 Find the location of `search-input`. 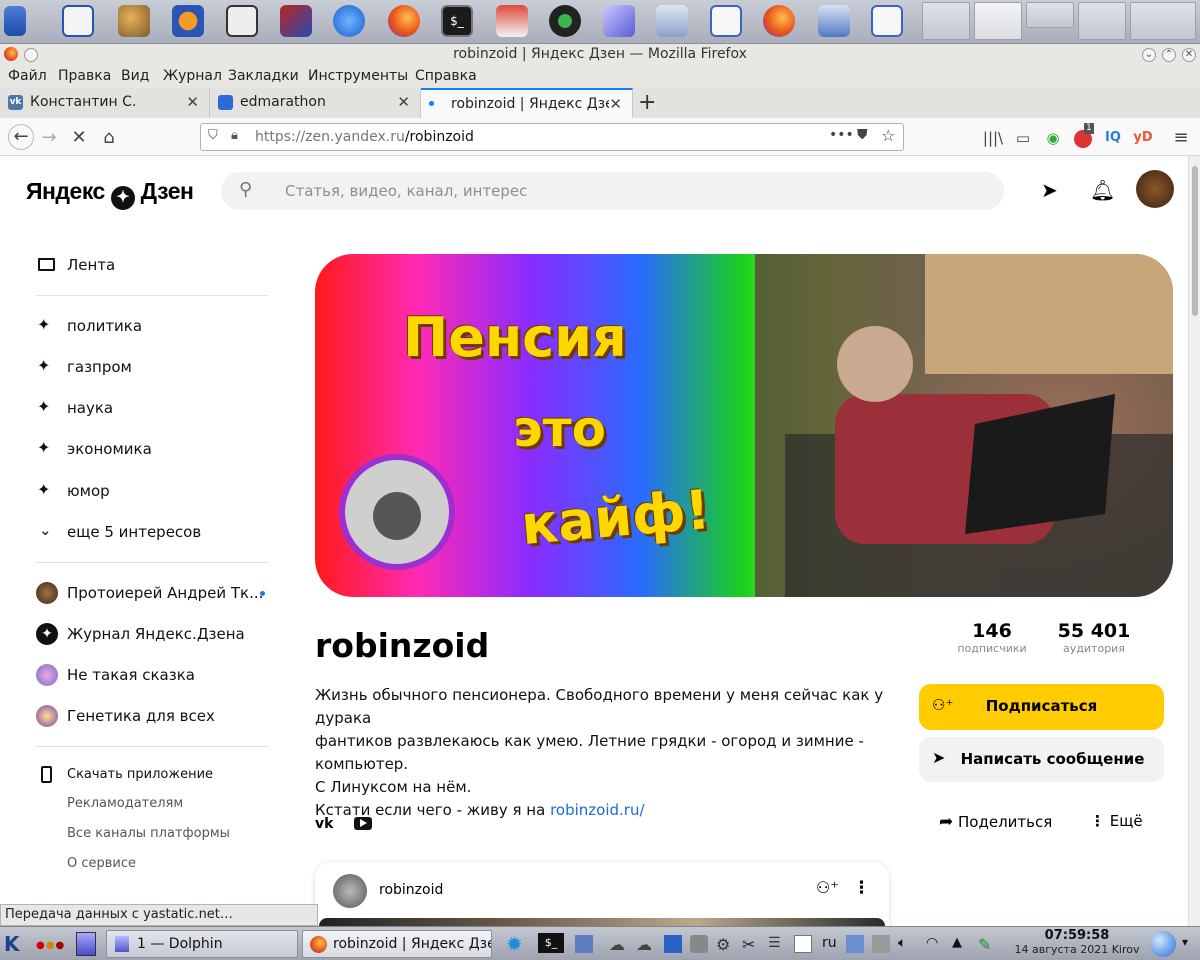

search-input is located at coordinates (625, 191).